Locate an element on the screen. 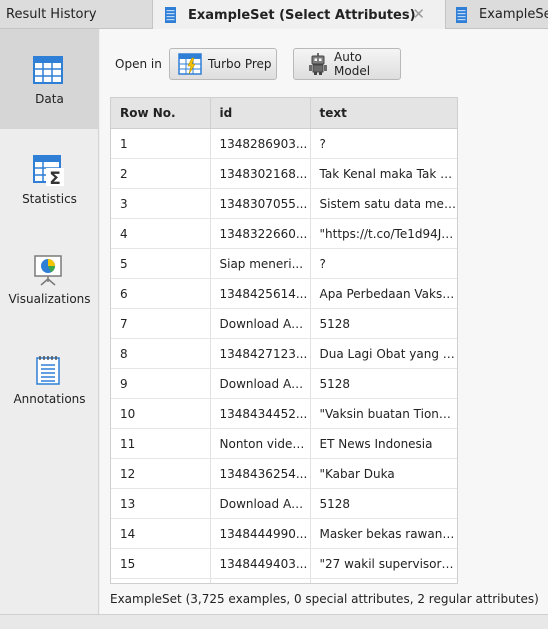  table-row: 7 Download Ap... 5128 is located at coordinates (284, 323).